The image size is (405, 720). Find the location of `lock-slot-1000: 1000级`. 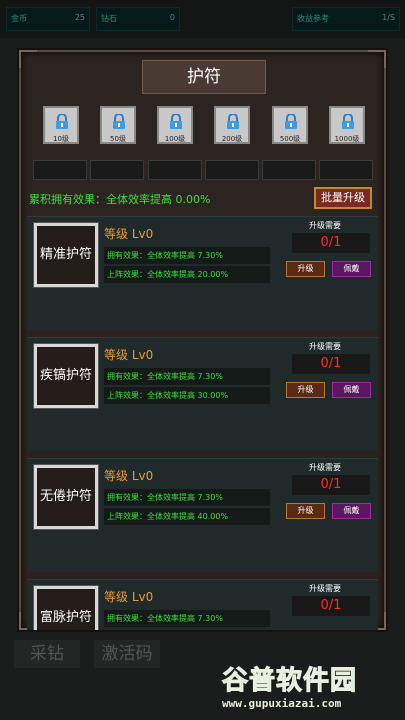

lock-slot-1000: 1000级 is located at coordinates (347, 125).